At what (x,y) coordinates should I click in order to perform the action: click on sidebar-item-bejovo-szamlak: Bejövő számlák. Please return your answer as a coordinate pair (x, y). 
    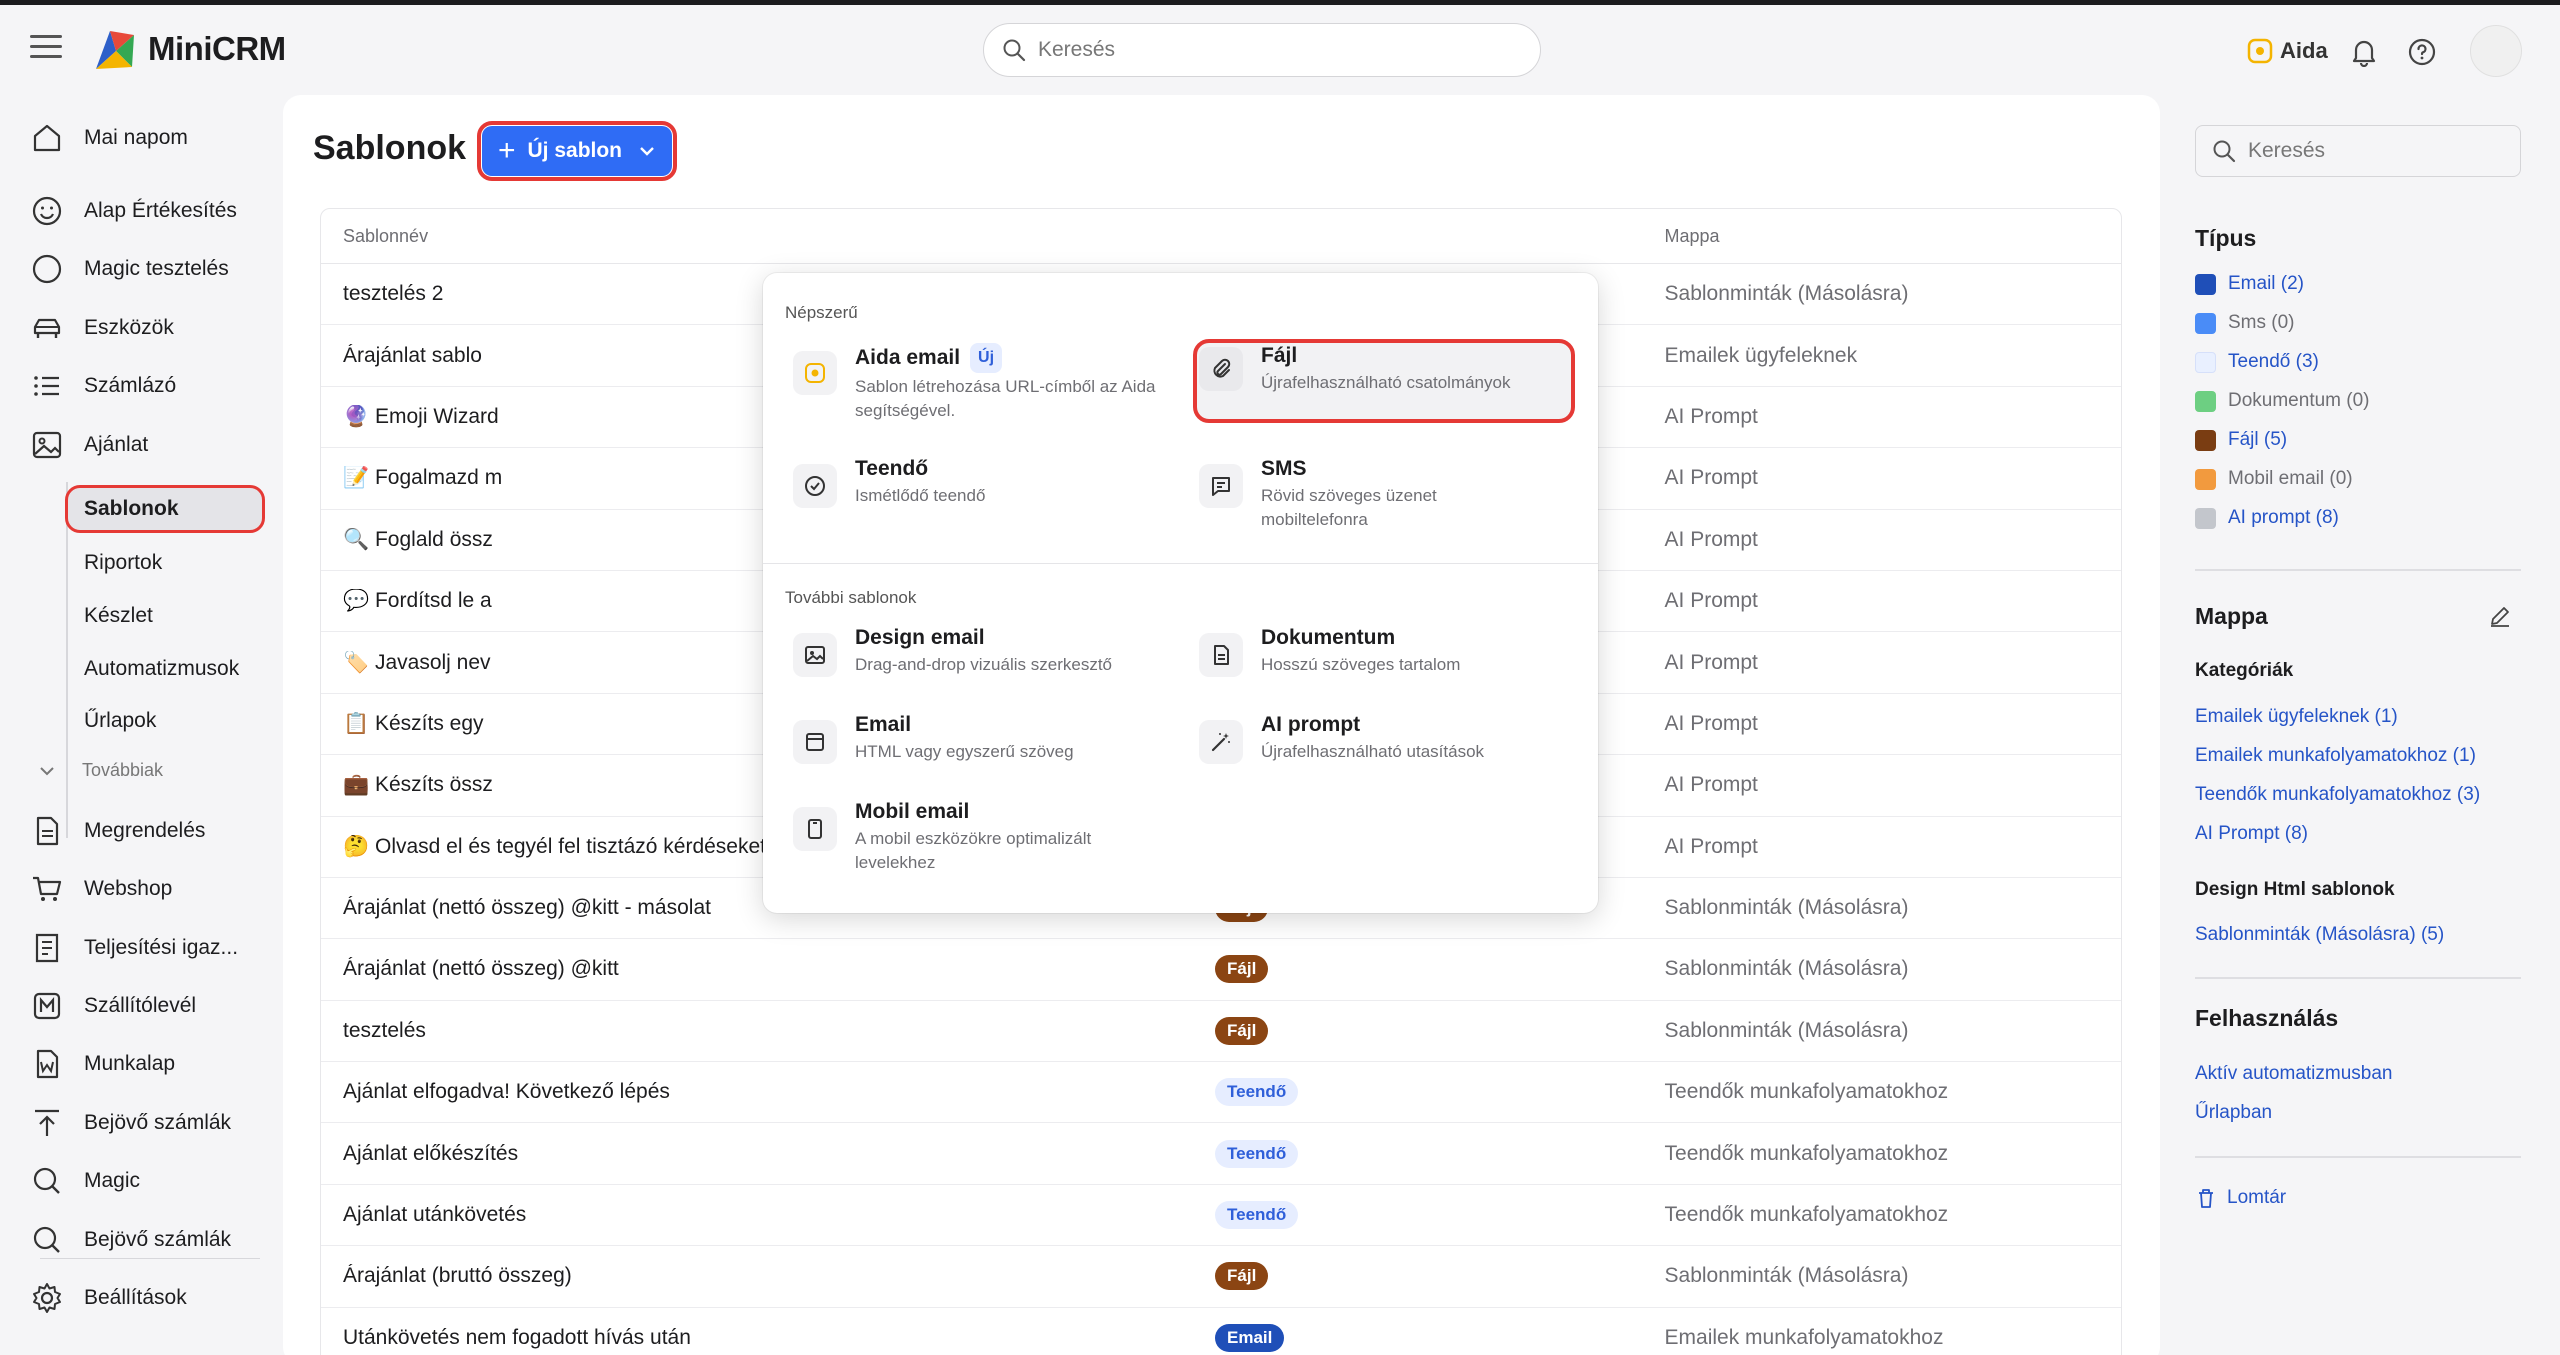
    Looking at the image, I should click on (150, 1123).